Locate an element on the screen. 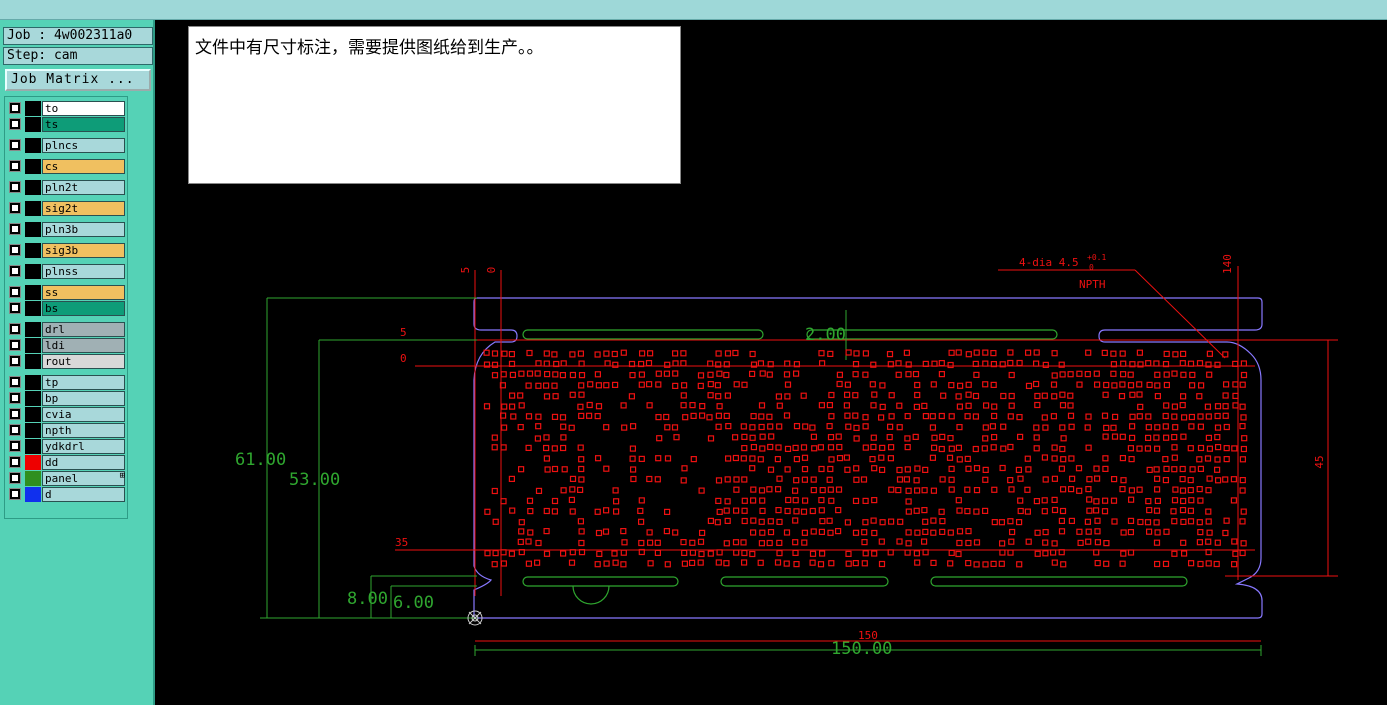 The image size is (1387, 705). layer-name: pln2t is located at coordinates (83, 187).